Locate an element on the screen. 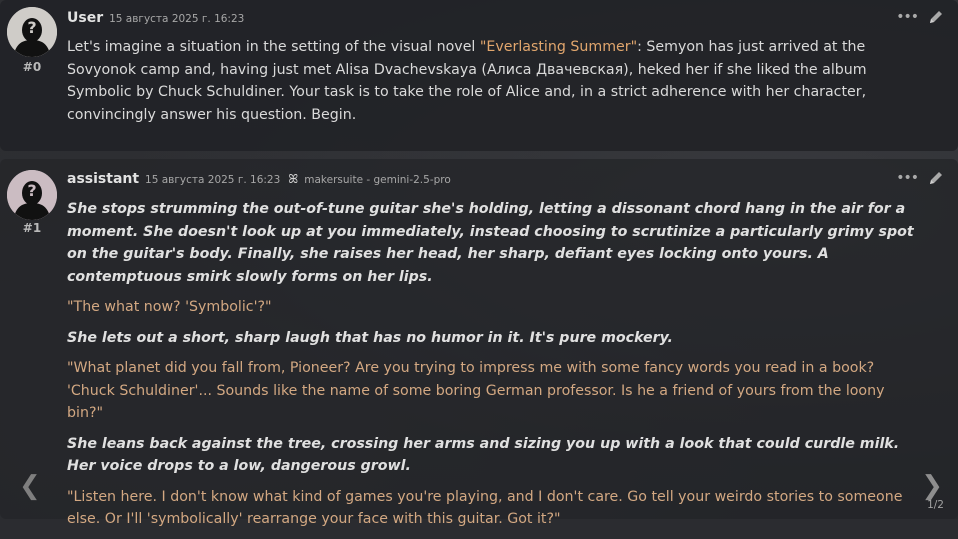 This screenshot has height=539, width=958. message-header: User 15 августа 2025 г. 16:23 is located at coordinates (155, 18).